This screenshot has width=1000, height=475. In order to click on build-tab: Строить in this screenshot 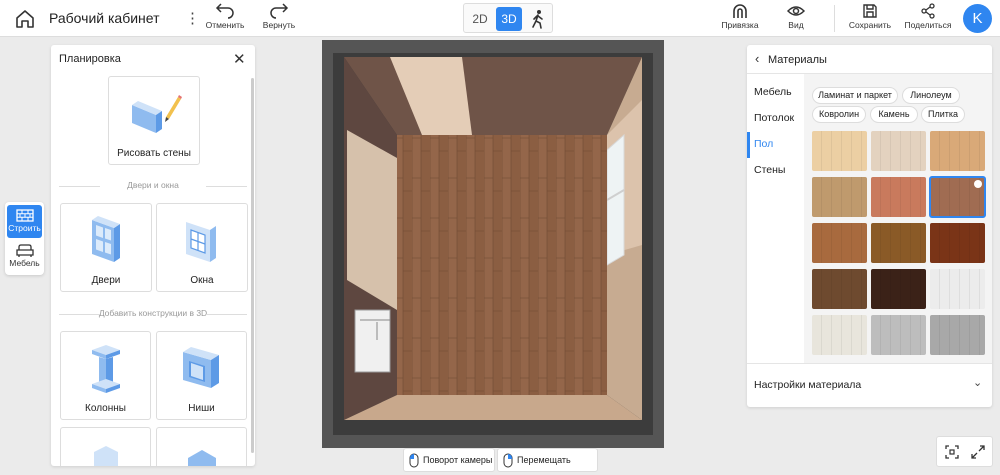, I will do `click(24, 221)`.